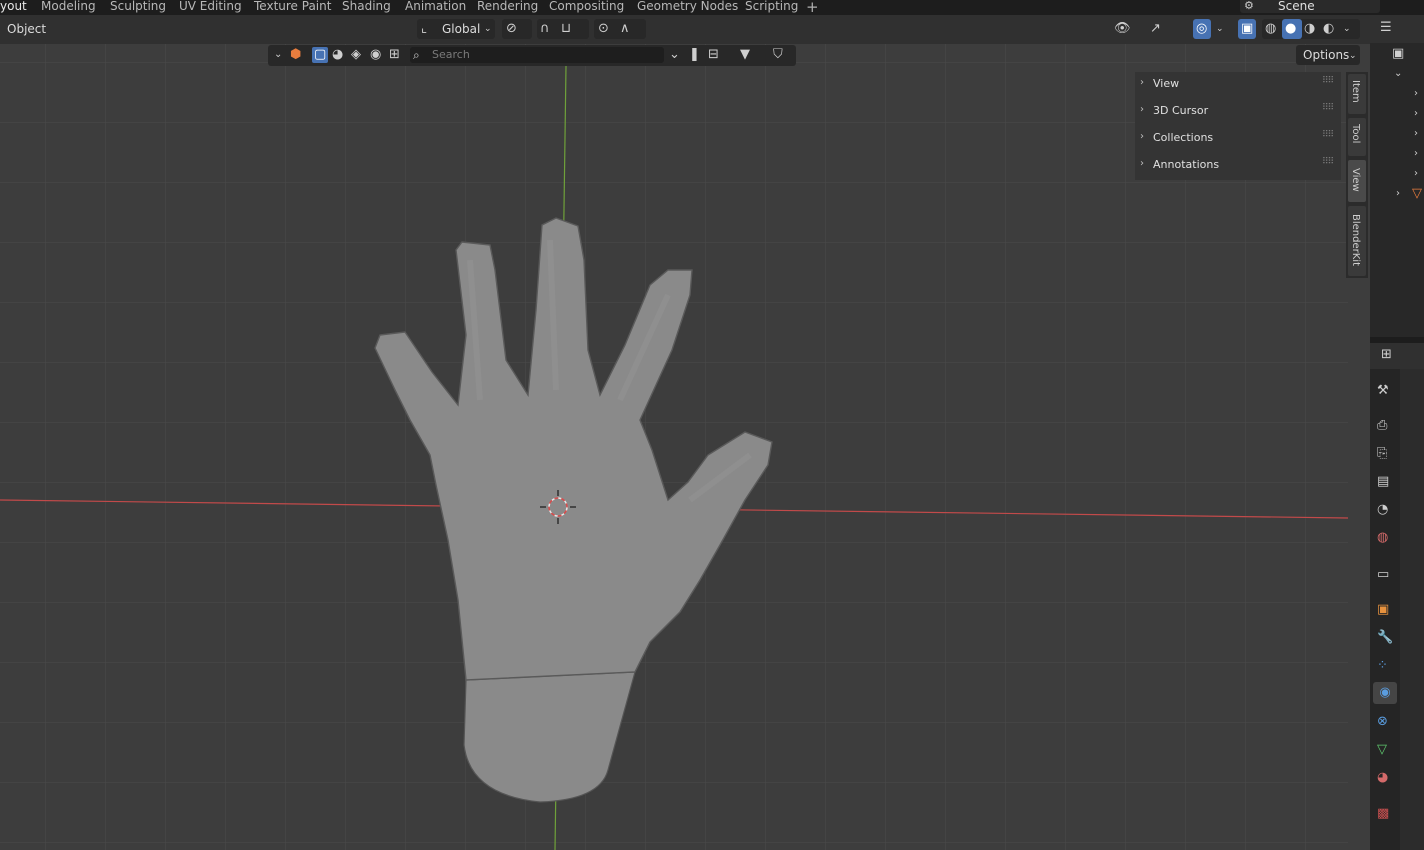 This screenshot has width=1424, height=850. Describe the element at coordinates (320, 54) in the screenshot. I see `select-box-icon: ▢` at that location.